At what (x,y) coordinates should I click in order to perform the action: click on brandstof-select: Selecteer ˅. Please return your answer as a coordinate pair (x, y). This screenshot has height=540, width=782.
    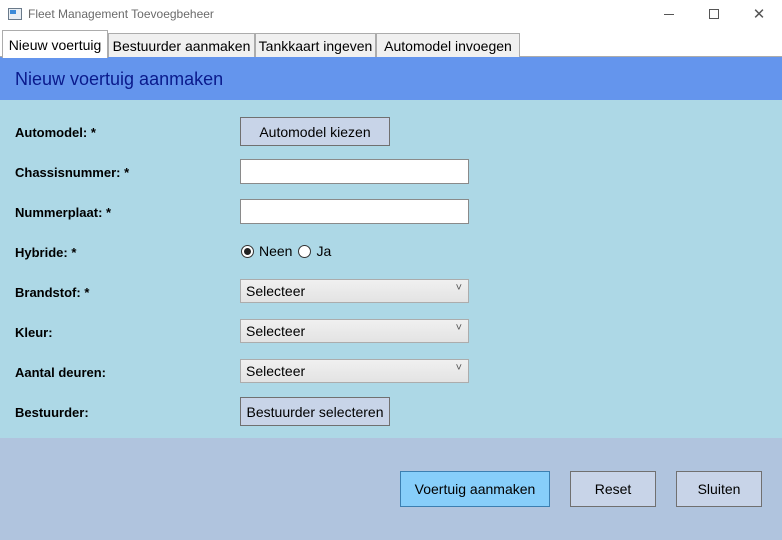
    Looking at the image, I should click on (354, 291).